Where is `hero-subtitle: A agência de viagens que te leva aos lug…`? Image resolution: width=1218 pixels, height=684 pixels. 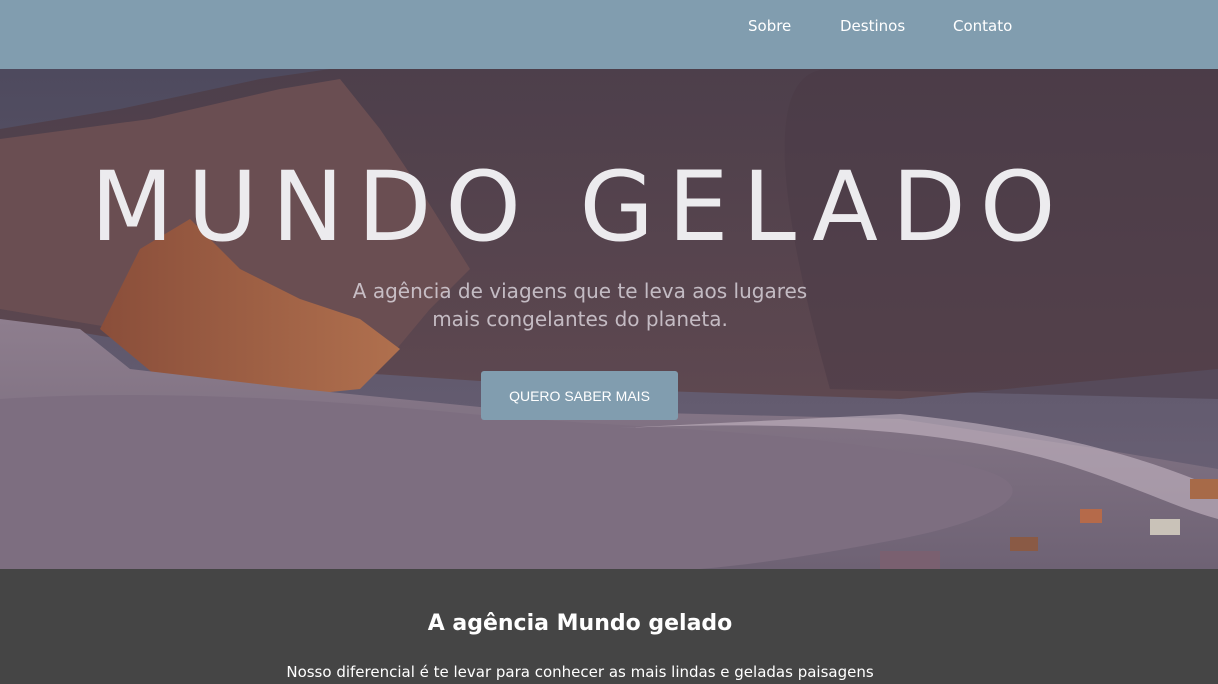
hero-subtitle: A agência de viagens que te leva aos lug… is located at coordinates (580, 305).